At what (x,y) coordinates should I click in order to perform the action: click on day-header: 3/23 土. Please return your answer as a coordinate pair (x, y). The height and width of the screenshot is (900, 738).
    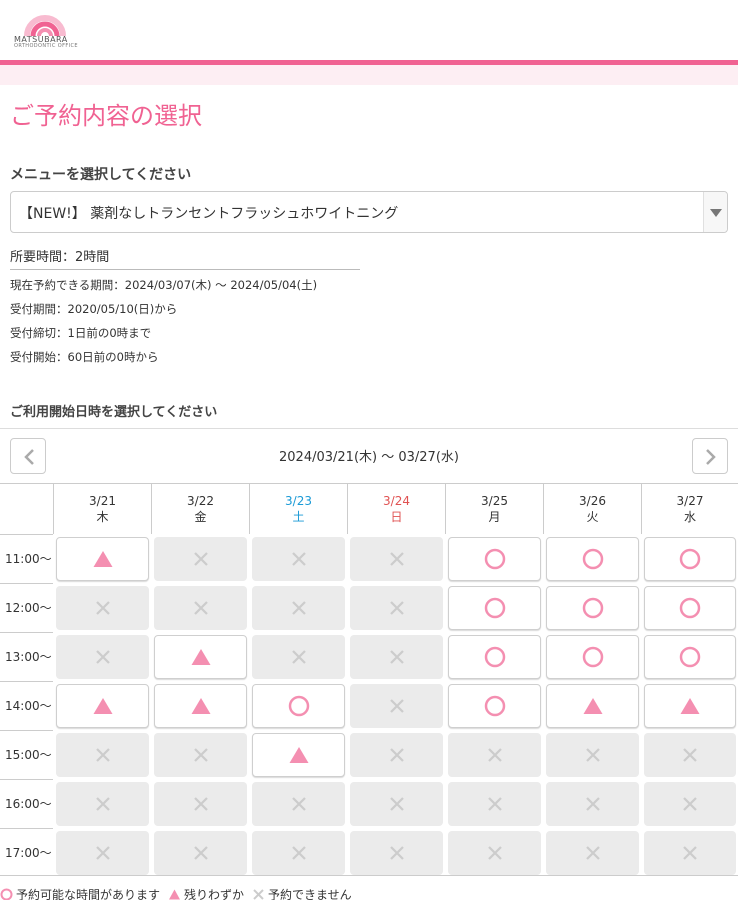
    Looking at the image, I should click on (298, 509).